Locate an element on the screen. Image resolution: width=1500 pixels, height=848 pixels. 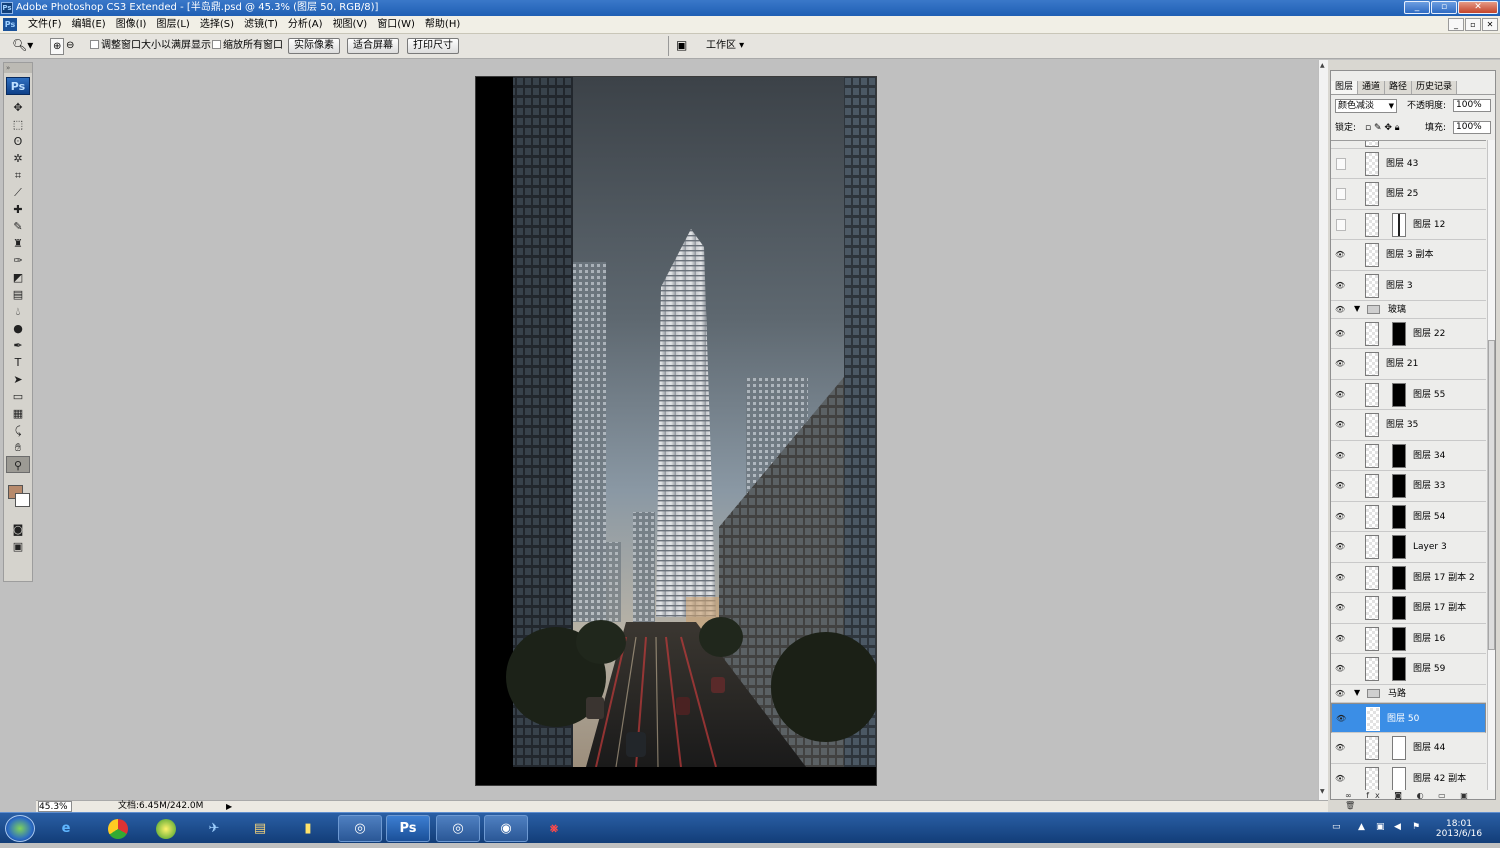
menu-view: 视图(V) is located at coordinates (350, 25).